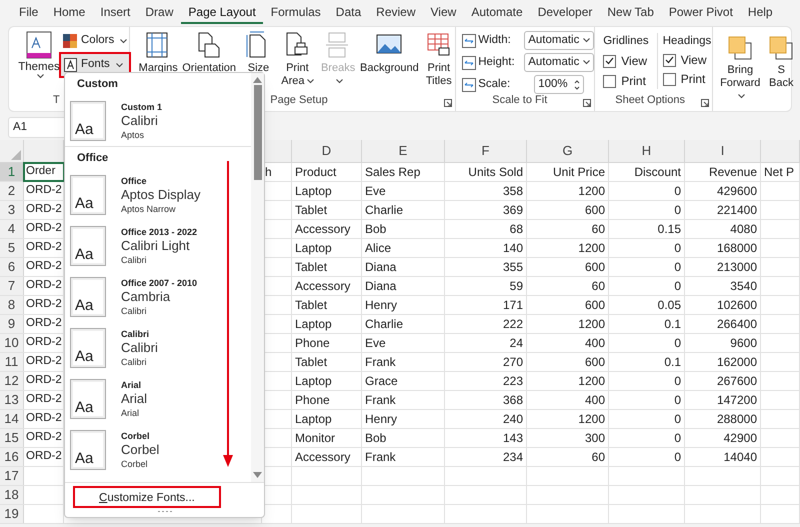  Describe the element at coordinates (257, 475) in the screenshot. I see `scroll-down-icon` at that location.